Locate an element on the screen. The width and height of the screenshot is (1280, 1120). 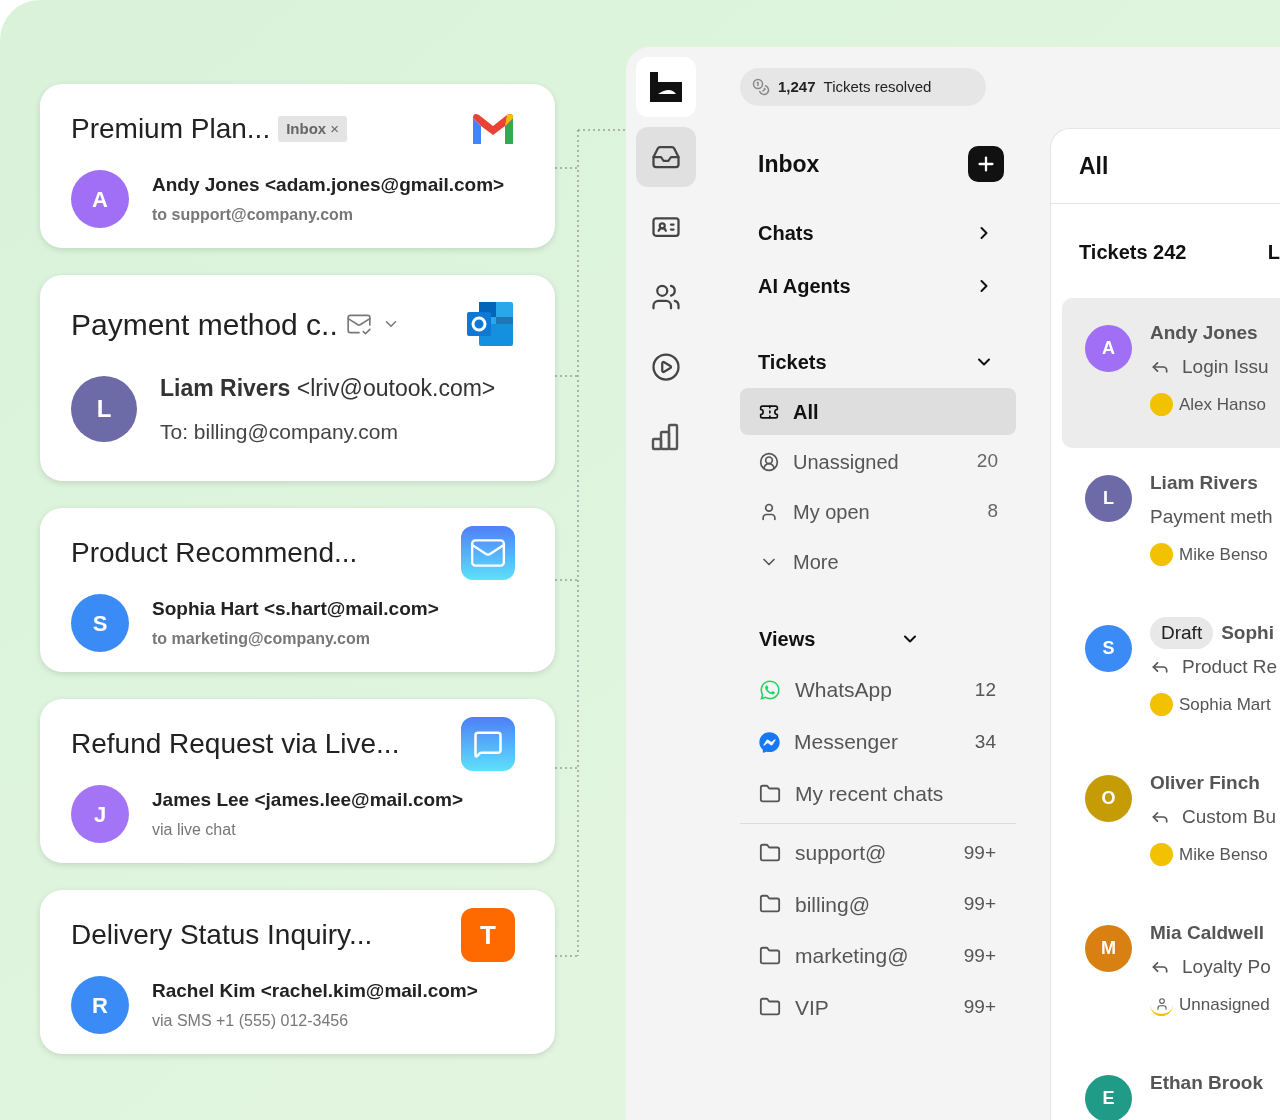
contact-avatar: L is located at coordinates (1108, 498).